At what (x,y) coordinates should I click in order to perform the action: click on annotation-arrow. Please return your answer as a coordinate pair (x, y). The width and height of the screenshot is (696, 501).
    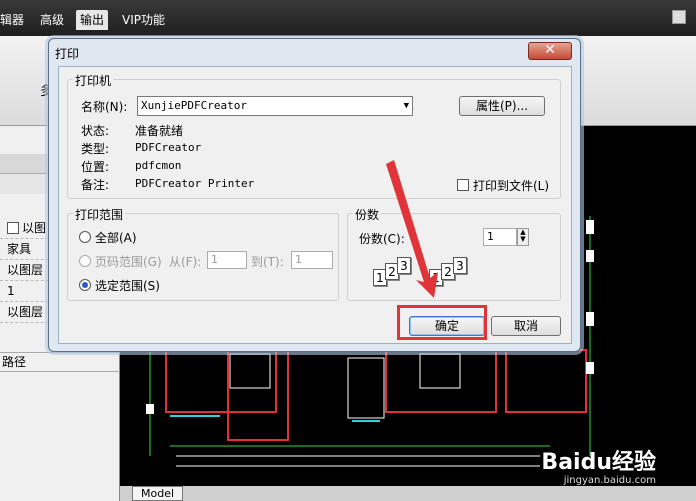
    Looking at the image, I should click on (412, 229).